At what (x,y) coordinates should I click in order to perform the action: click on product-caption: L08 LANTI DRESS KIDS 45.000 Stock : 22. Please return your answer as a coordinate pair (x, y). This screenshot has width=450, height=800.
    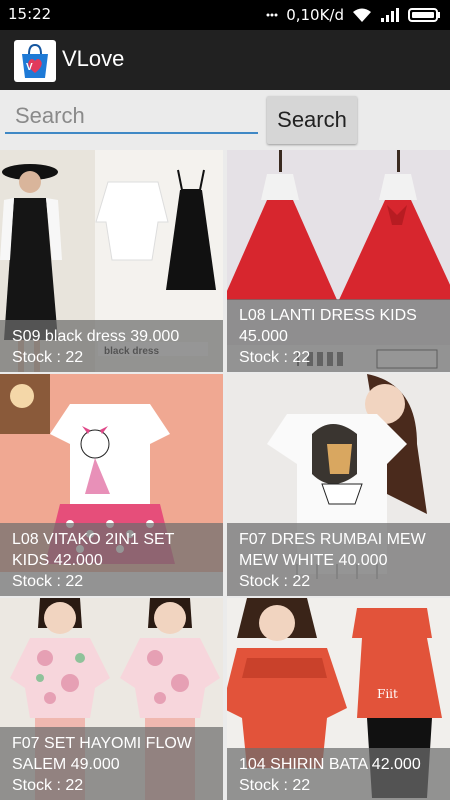
    Looking at the image, I should click on (338, 335).